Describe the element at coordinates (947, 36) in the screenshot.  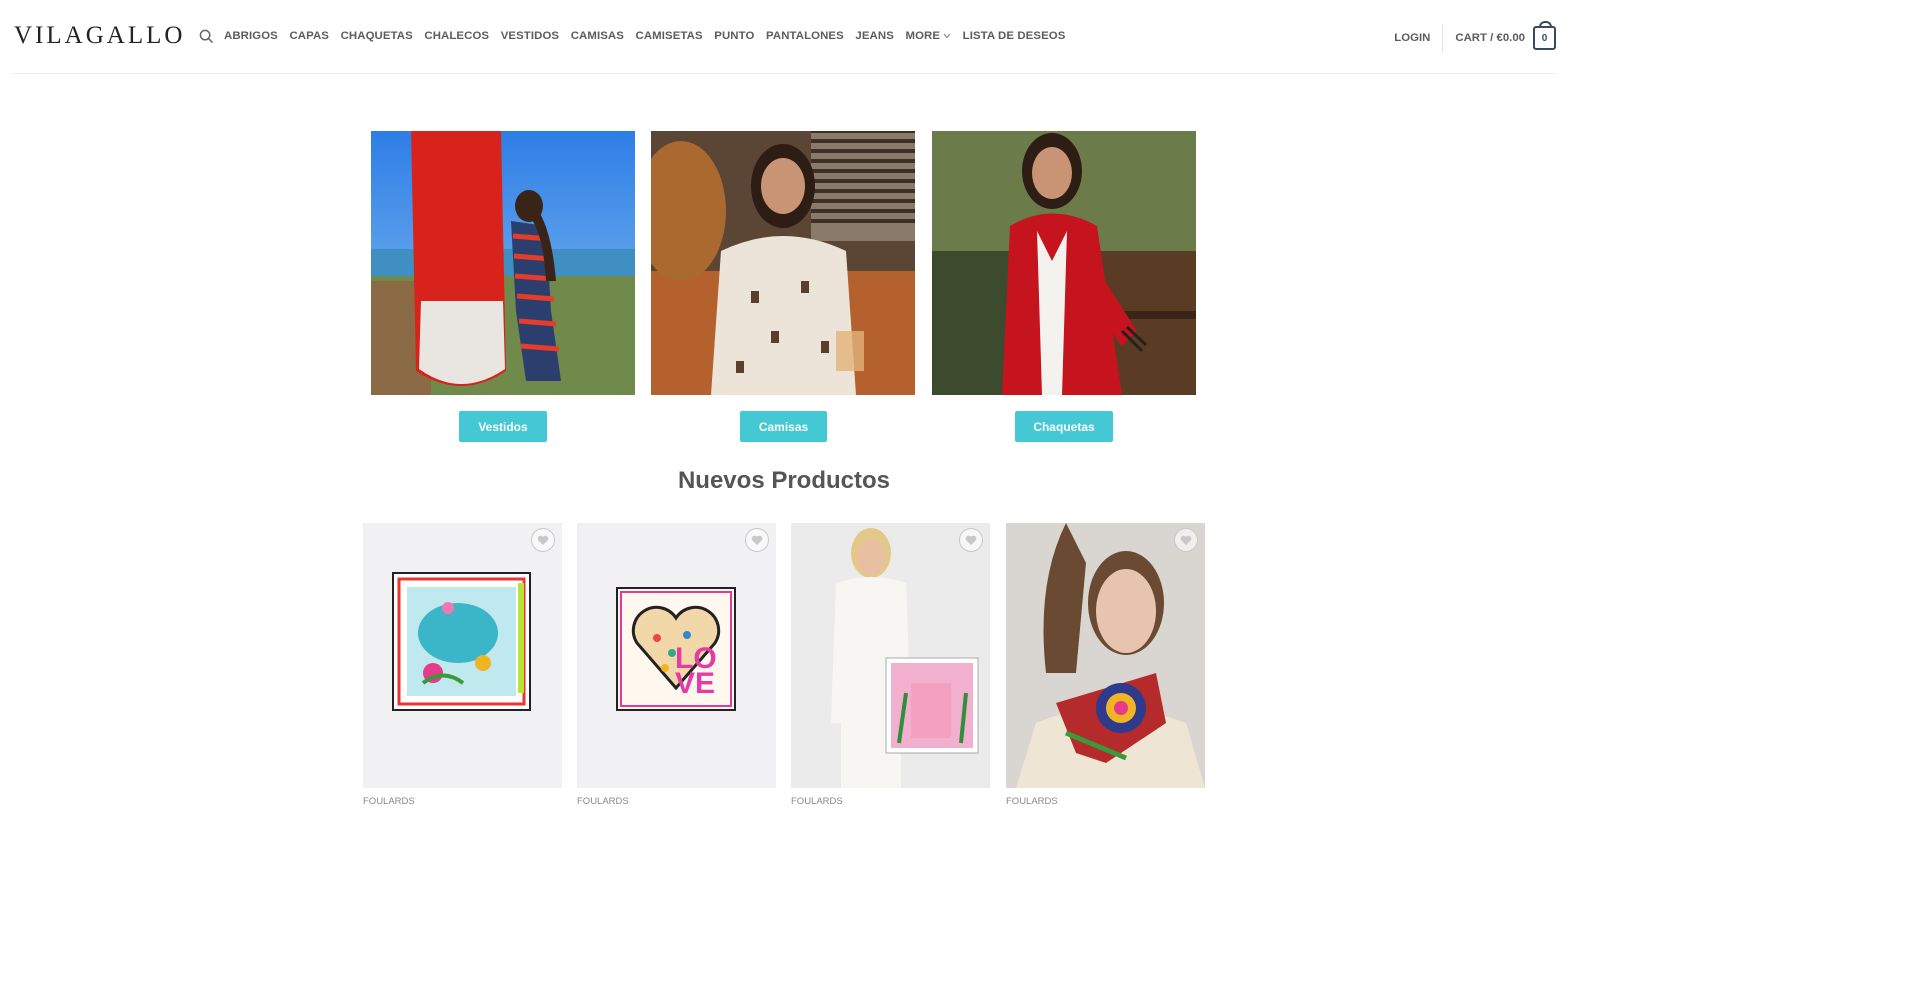
I see `chevron-down-icon` at that location.